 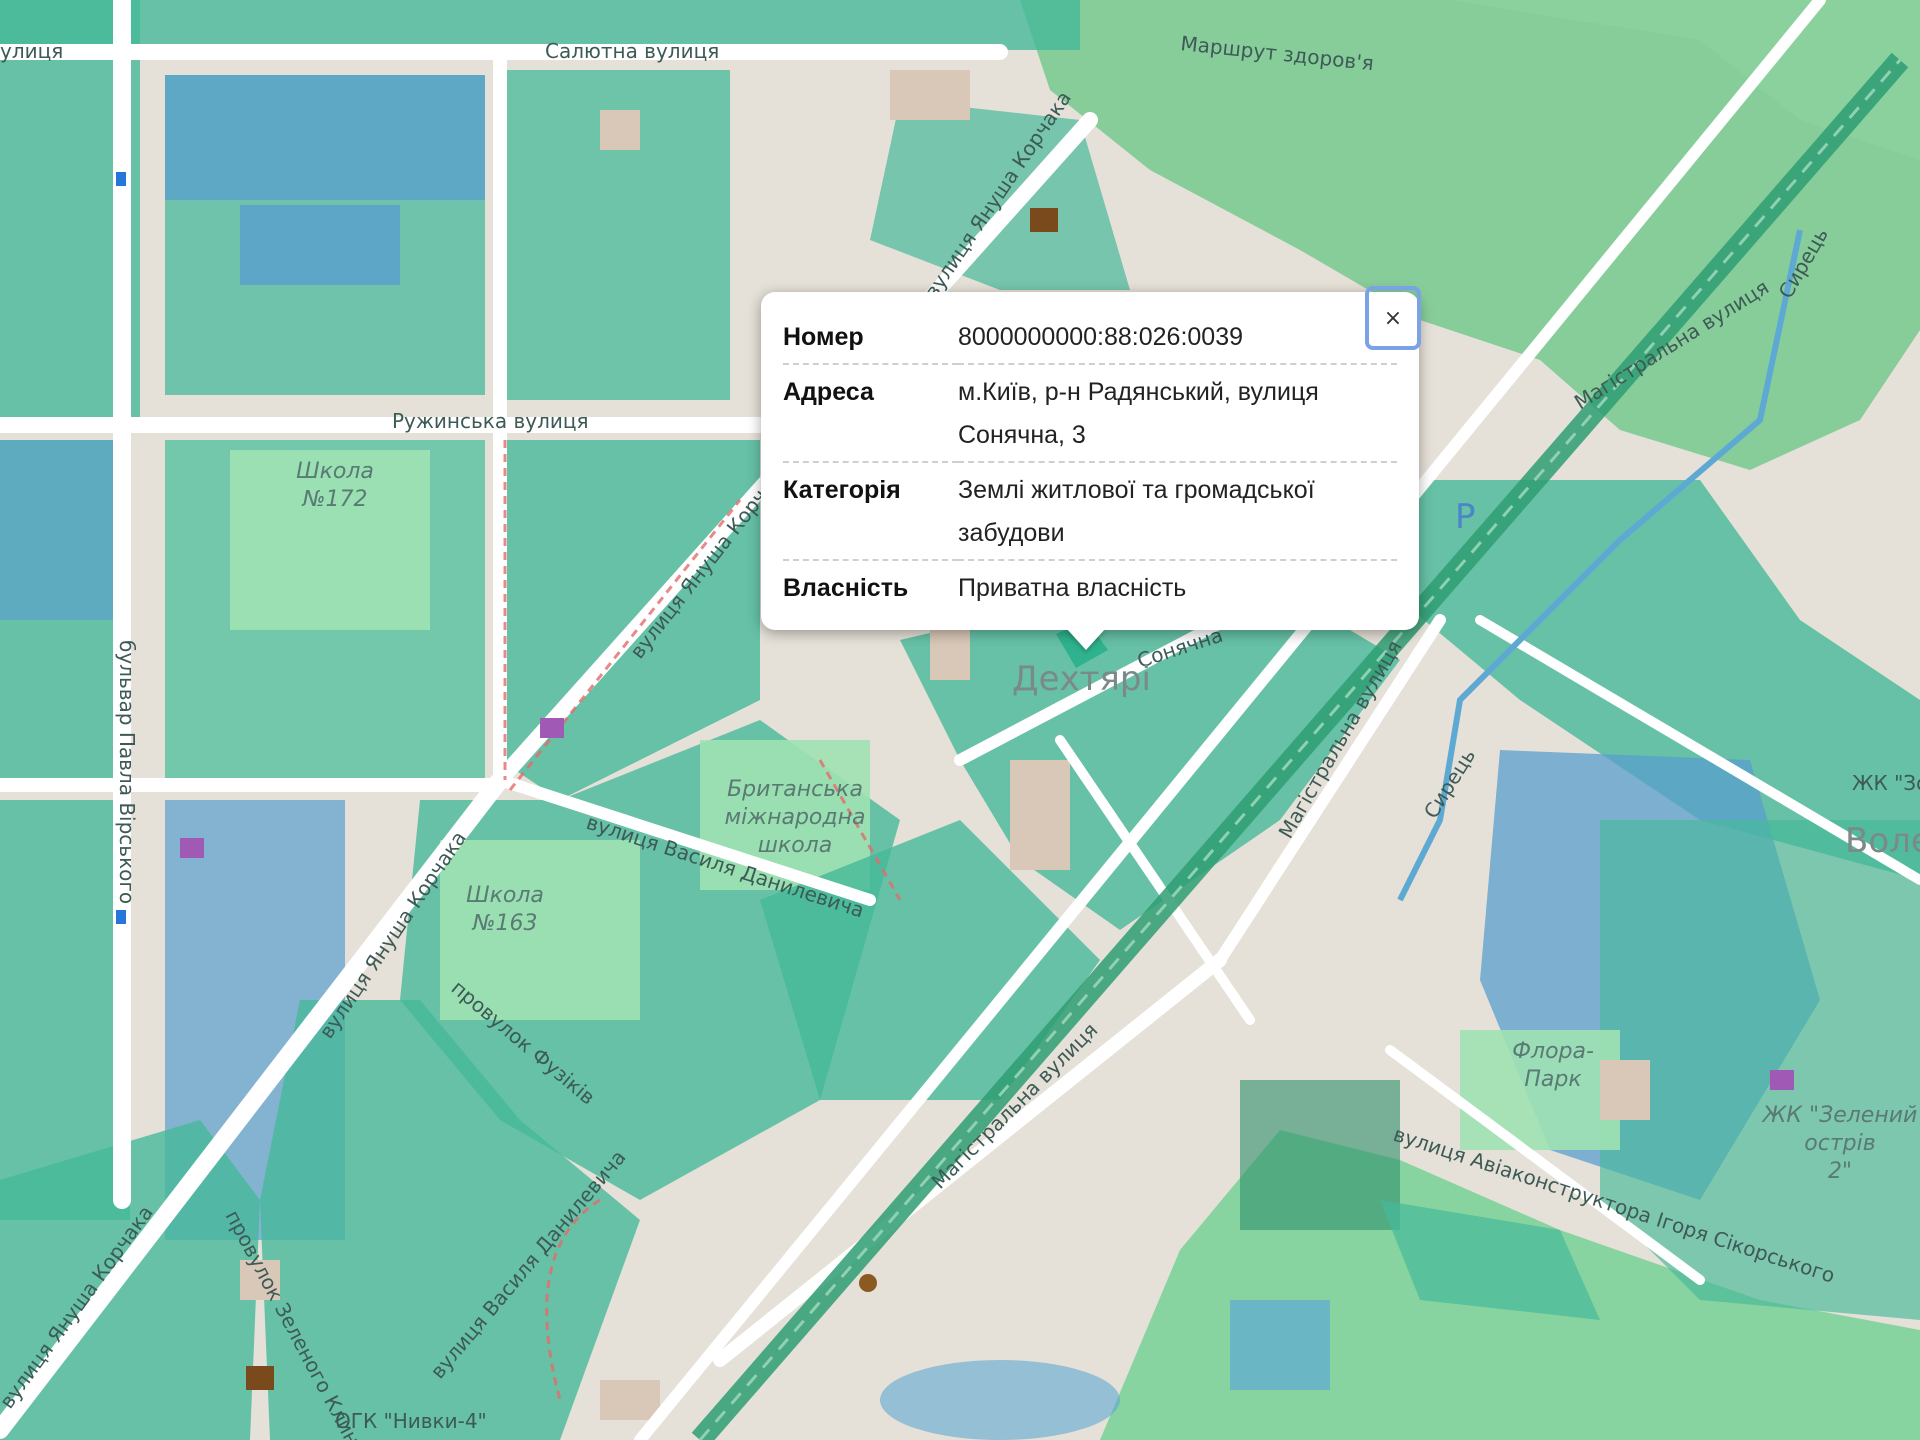 I want to click on info-key-number: Номер, so click(x=870, y=337).